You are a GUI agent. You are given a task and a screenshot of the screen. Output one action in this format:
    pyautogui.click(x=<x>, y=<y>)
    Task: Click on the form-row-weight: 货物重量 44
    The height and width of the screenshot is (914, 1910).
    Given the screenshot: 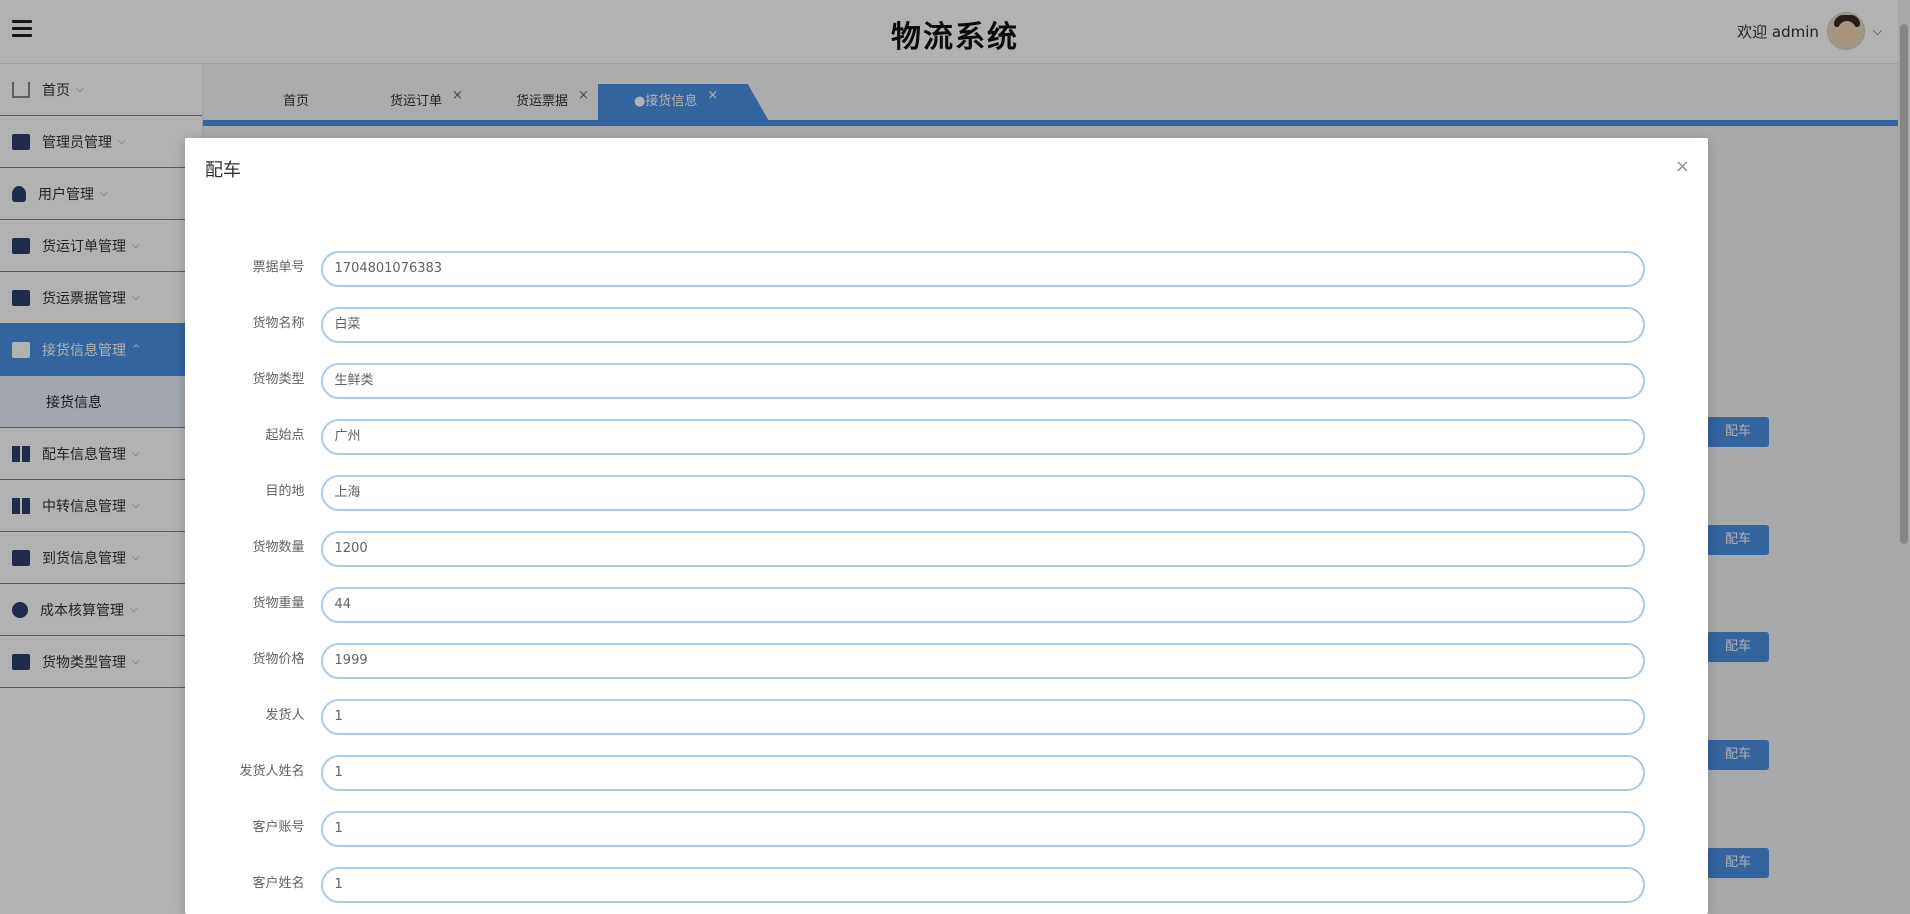 What is the action you would take?
    pyautogui.click(x=935, y=605)
    